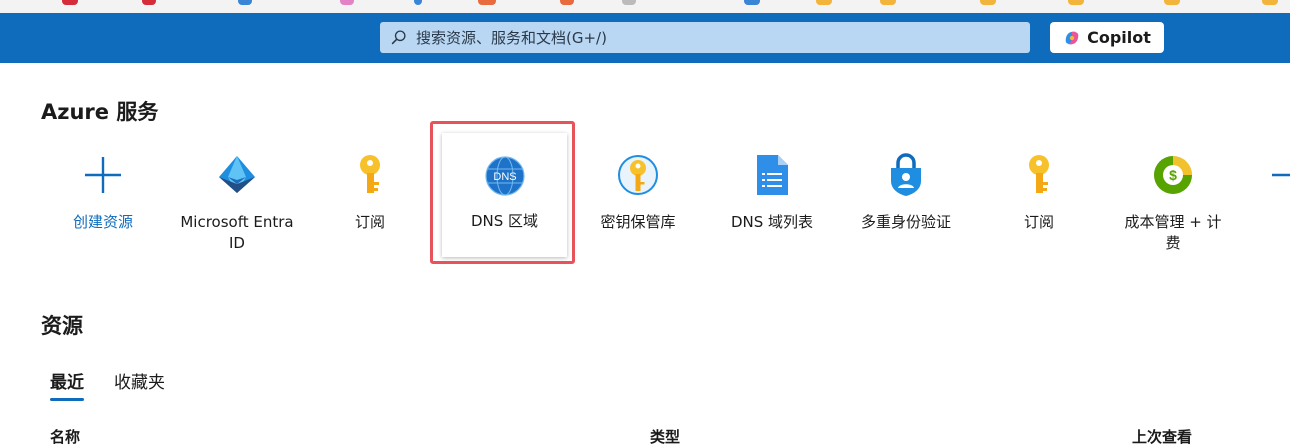  Describe the element at coordinates (398, 37) in the screenshot. I see `search-icon` at that location.